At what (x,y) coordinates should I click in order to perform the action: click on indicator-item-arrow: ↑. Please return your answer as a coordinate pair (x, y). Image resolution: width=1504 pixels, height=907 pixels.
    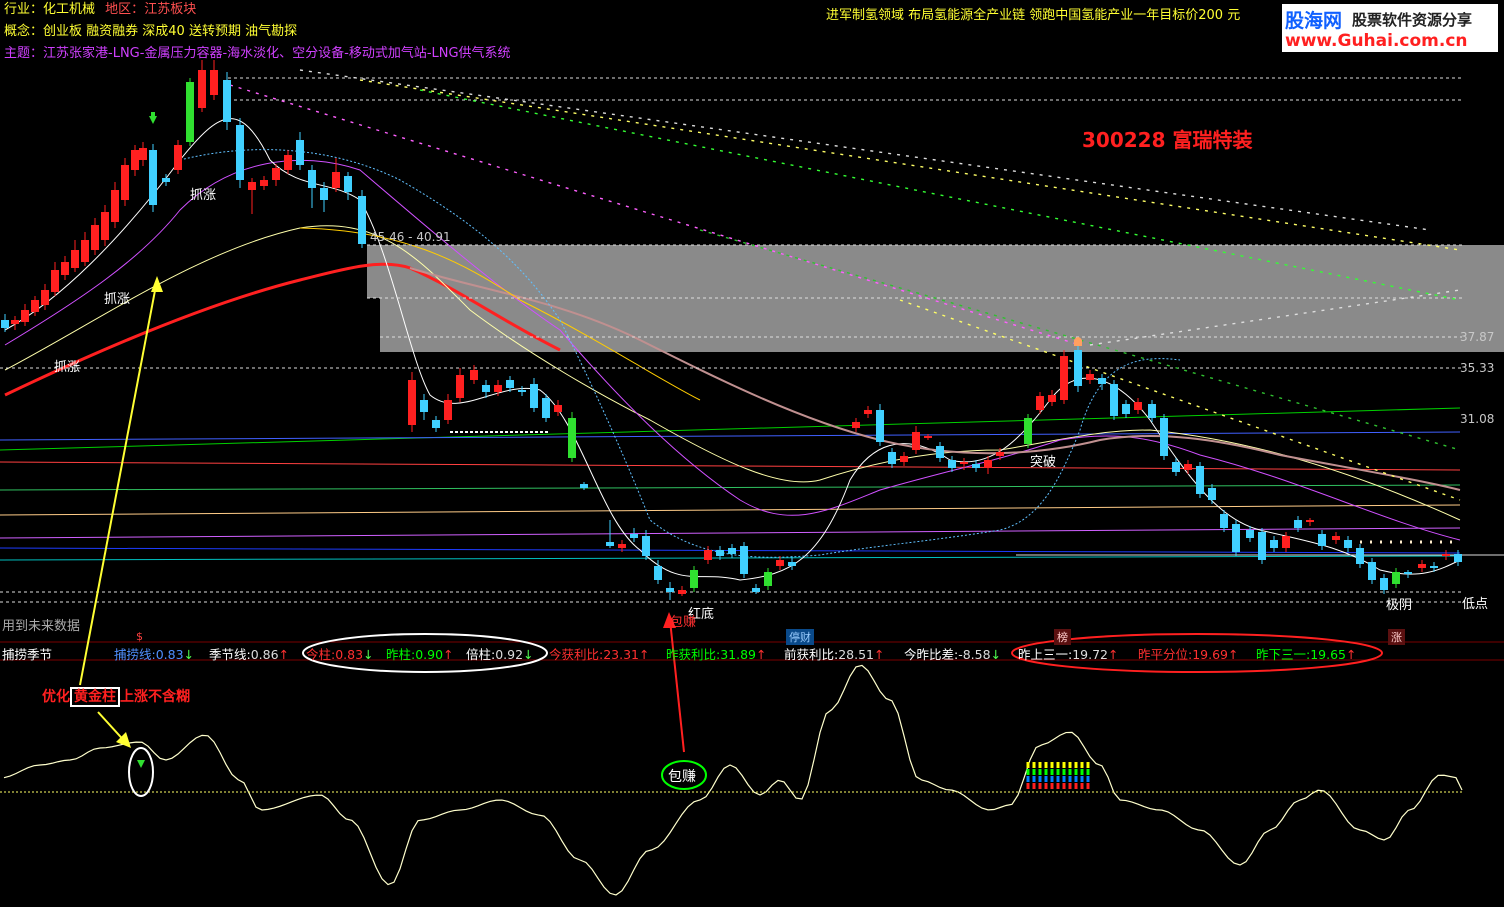
    Looking at the image, I should click on (1351, 654).